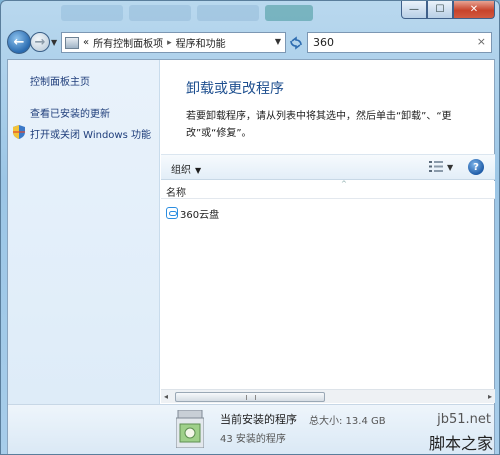 The height and width of the screenshot is (455, 500). Describe the element at coordinates (235, 89) in the screenshot. I see `page-title: 卸载或更改程序` at that location.